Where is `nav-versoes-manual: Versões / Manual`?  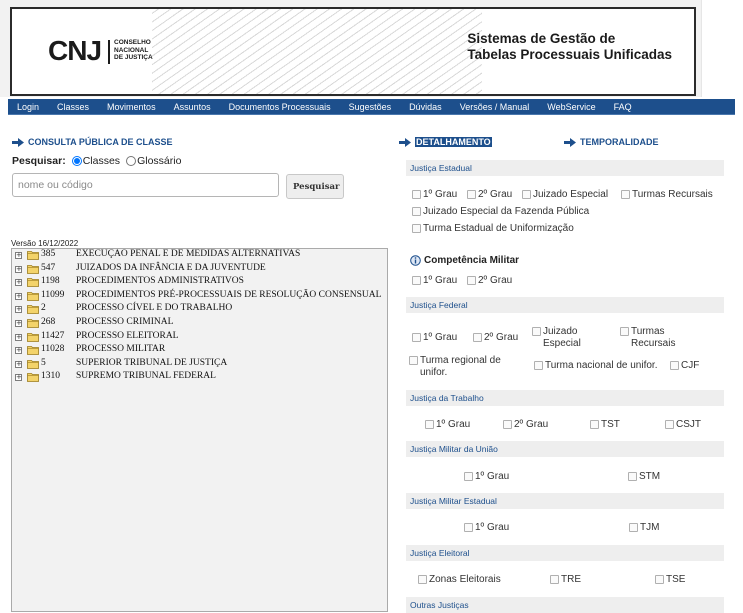
nav-versoes-manual: Versões / Manual is located at coordinates (495, 107).